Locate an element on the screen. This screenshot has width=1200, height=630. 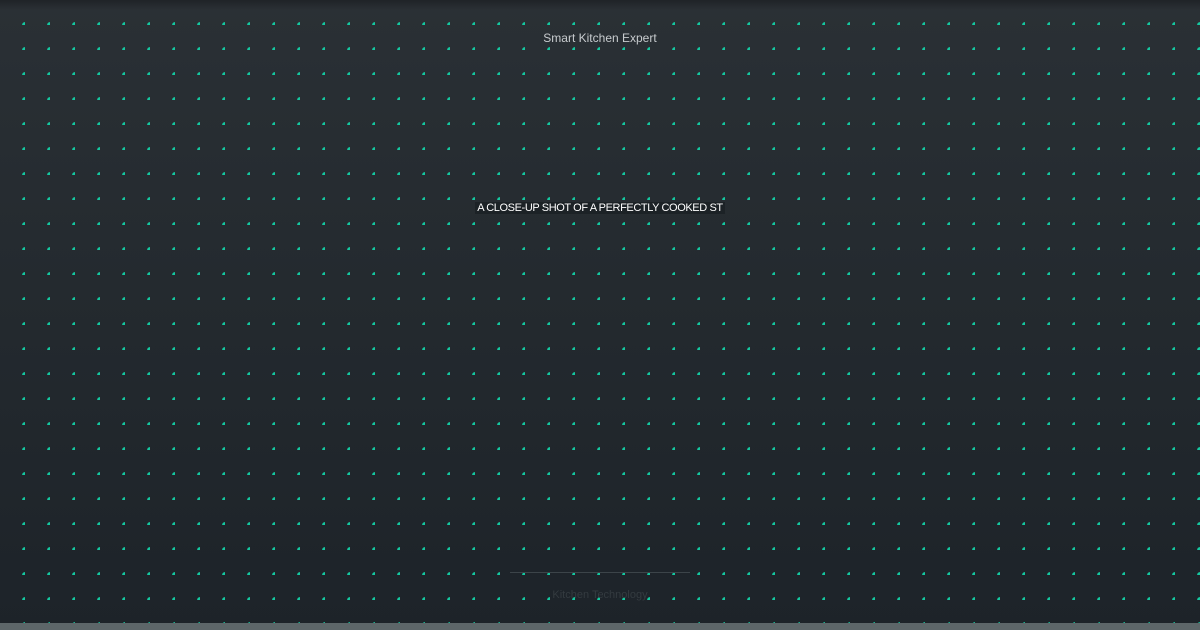
headline-text: A CLOSE-UP SHOT OF A PERFECTLY COOKED ST is located at coordinates (600, 208).